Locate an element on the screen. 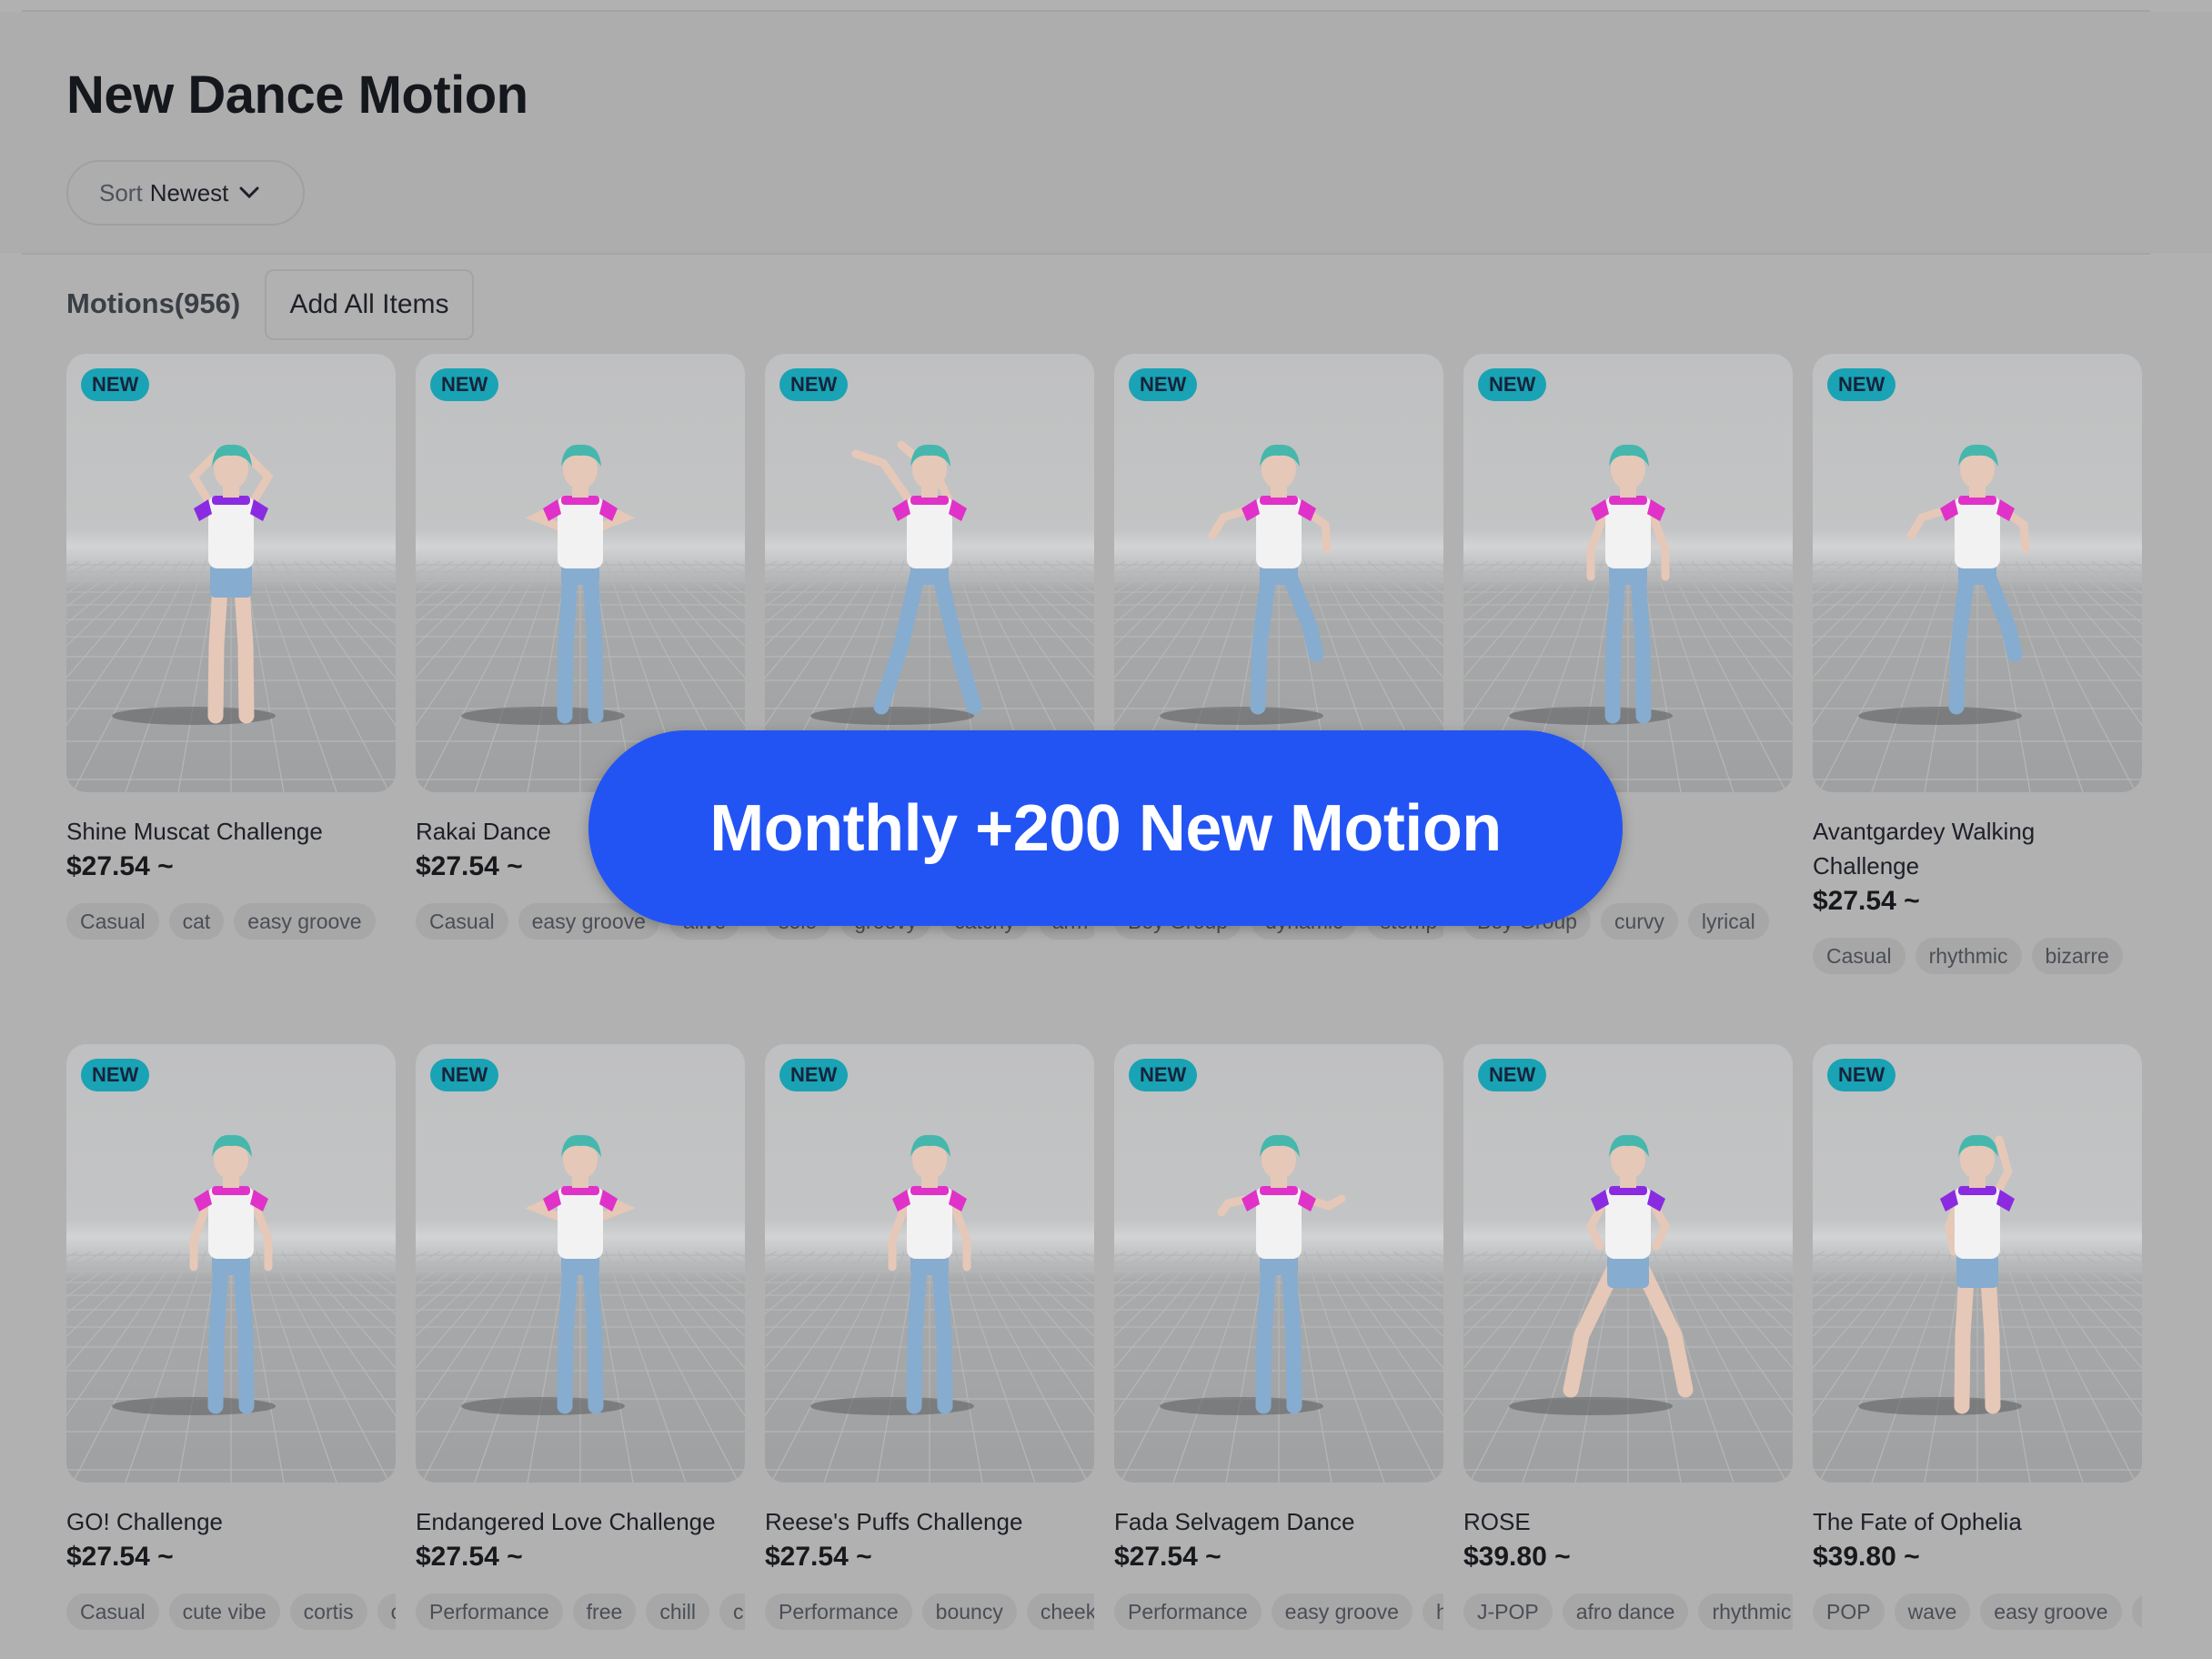 The image size is (2212, 1659). motion-card: NEWsologroovycatchyarm is located at coordinates (930, 647).